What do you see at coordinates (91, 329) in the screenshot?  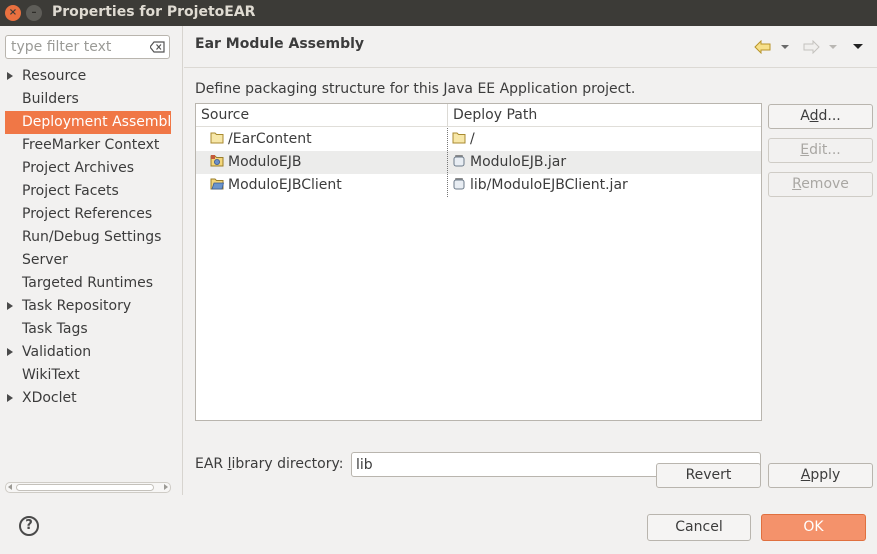 I see `tree-item-task-tags: Task Tags` at bounding box center [91, 329].